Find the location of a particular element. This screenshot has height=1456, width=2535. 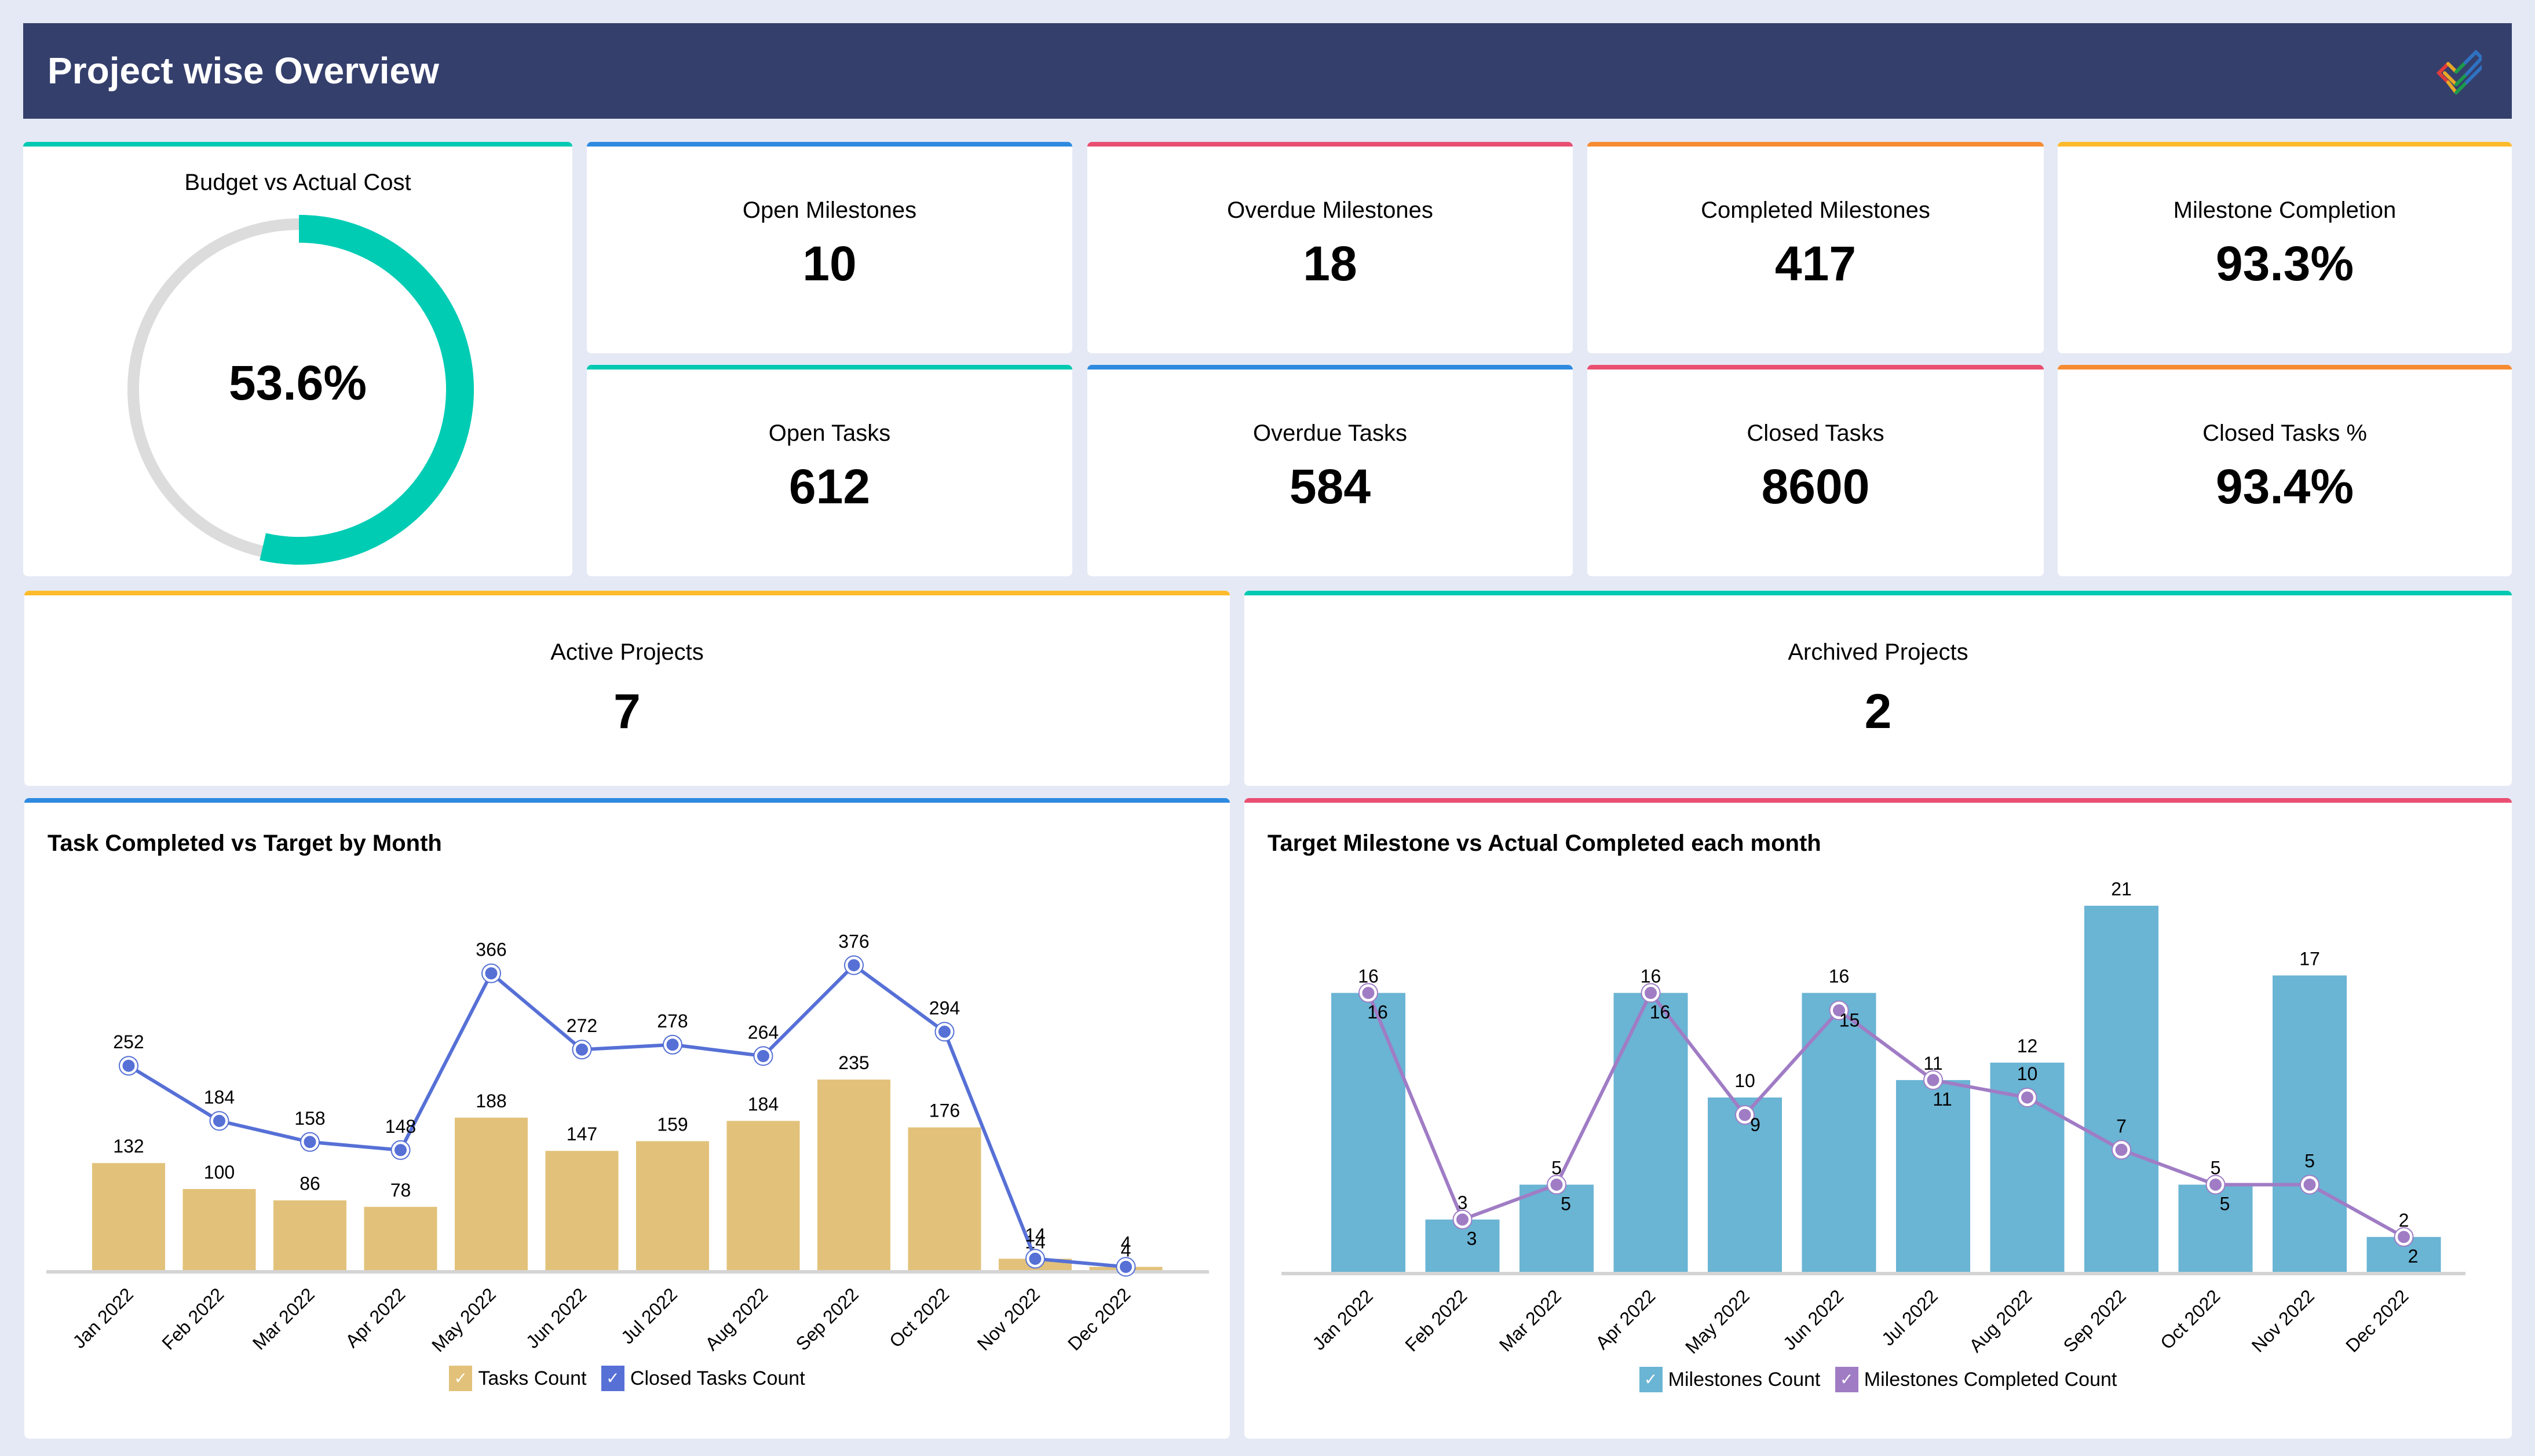

line-data-label: 3 is located at coordinates (1472, 1239).